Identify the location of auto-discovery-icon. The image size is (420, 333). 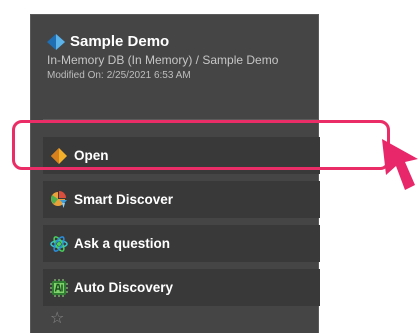
(59, 287).